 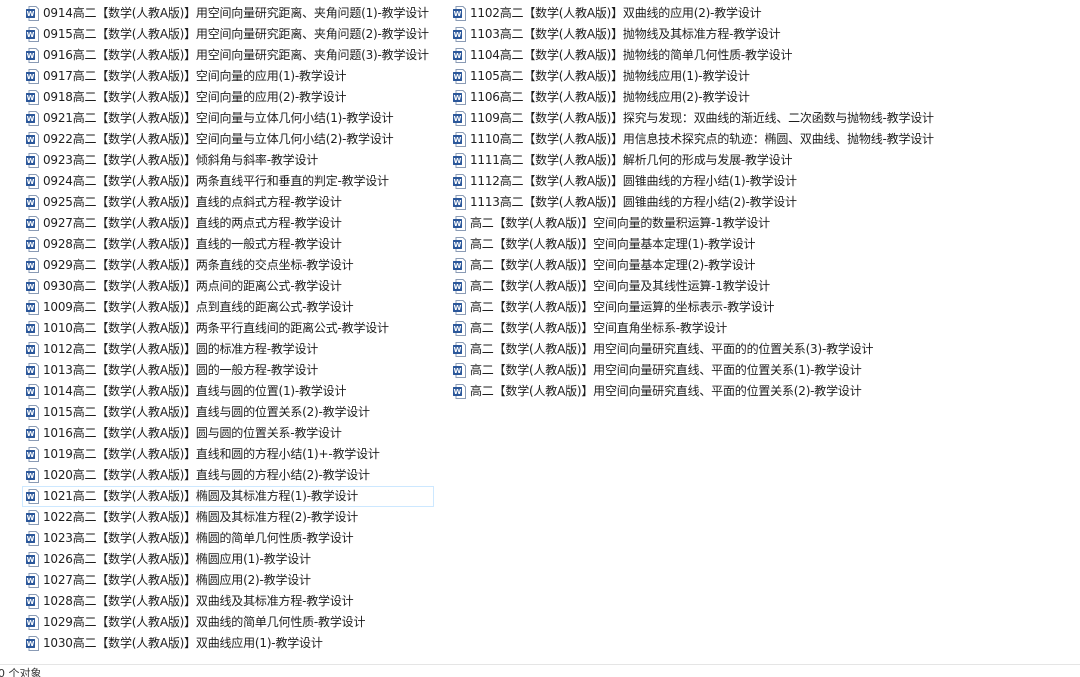 What do you see at coordinates (183, 643) in the screenshot?
I see `file-name: 1030高二【数学(人教A版)】双曲线应用(1)-教学设计` at bounding box center [183, 643].